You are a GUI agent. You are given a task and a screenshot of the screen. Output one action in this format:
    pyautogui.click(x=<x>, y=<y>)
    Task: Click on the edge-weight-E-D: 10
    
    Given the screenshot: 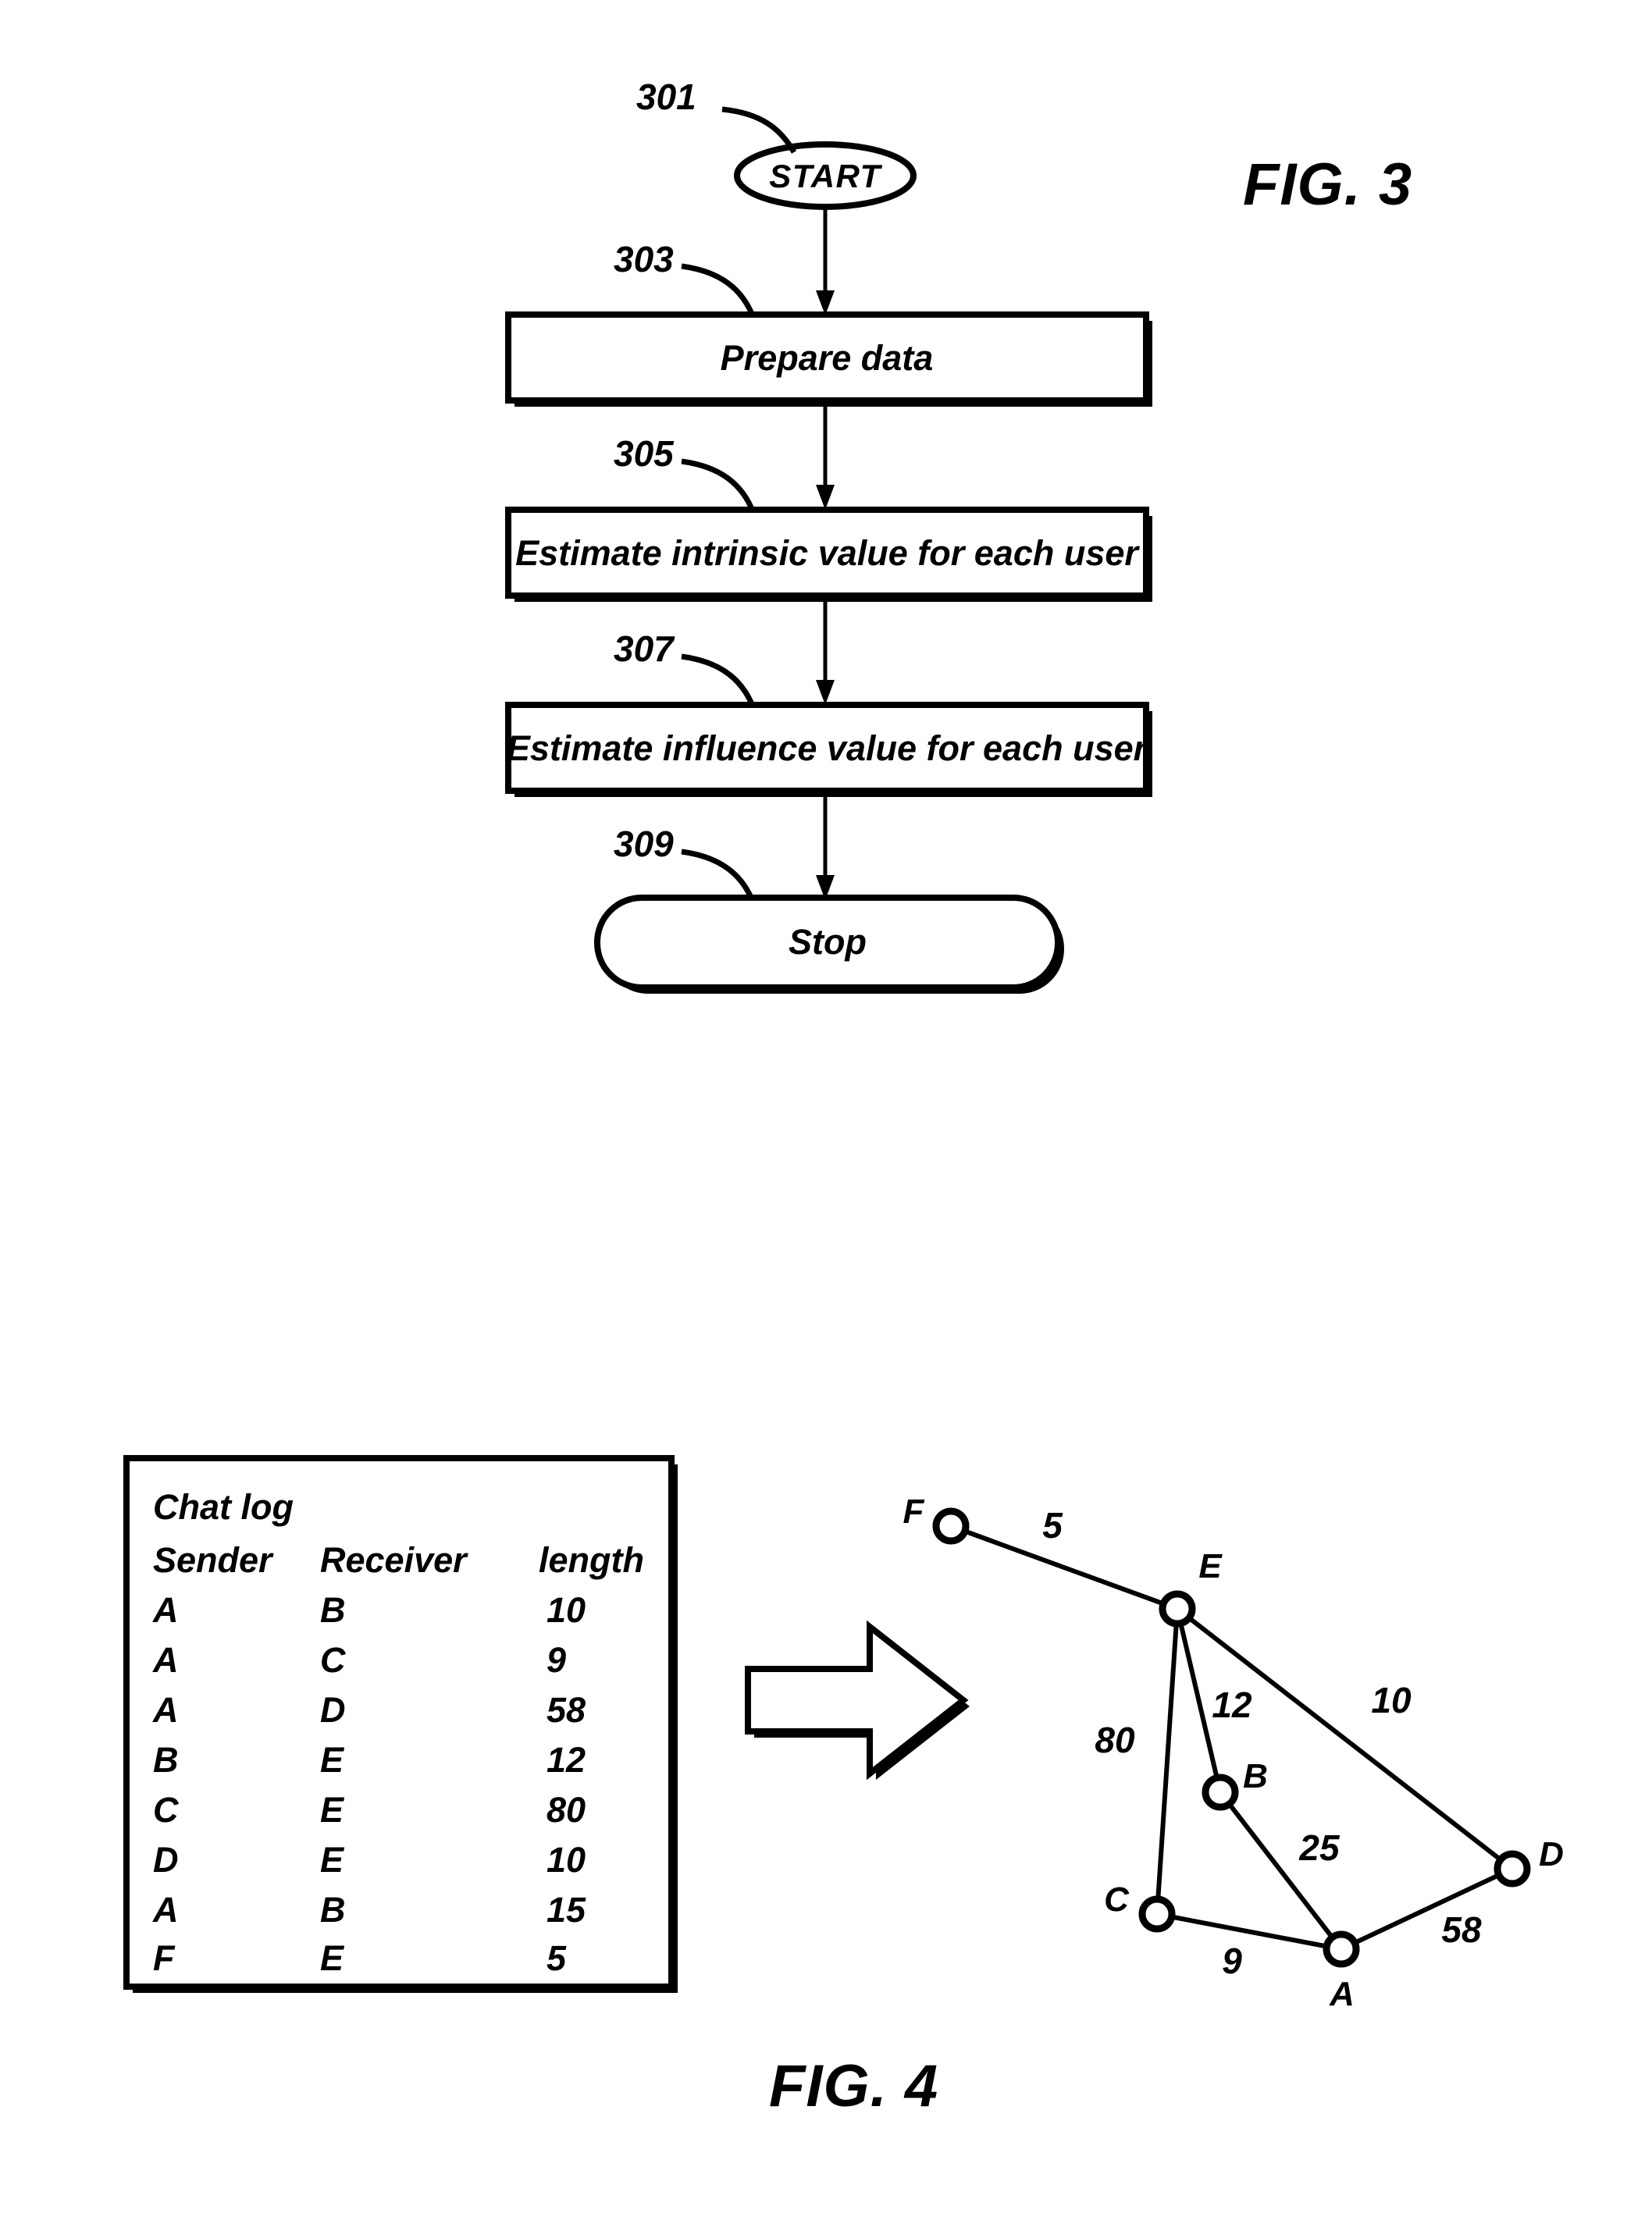 What is the action you would take?
    pyautogui.click(x=1391, y=1700)
    